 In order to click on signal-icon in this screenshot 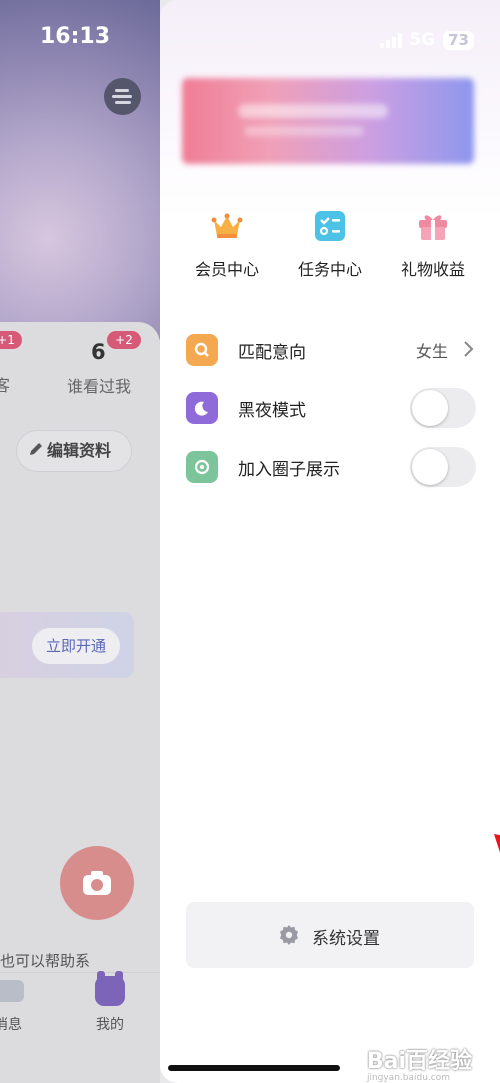, I will do `click(391, 40)`.